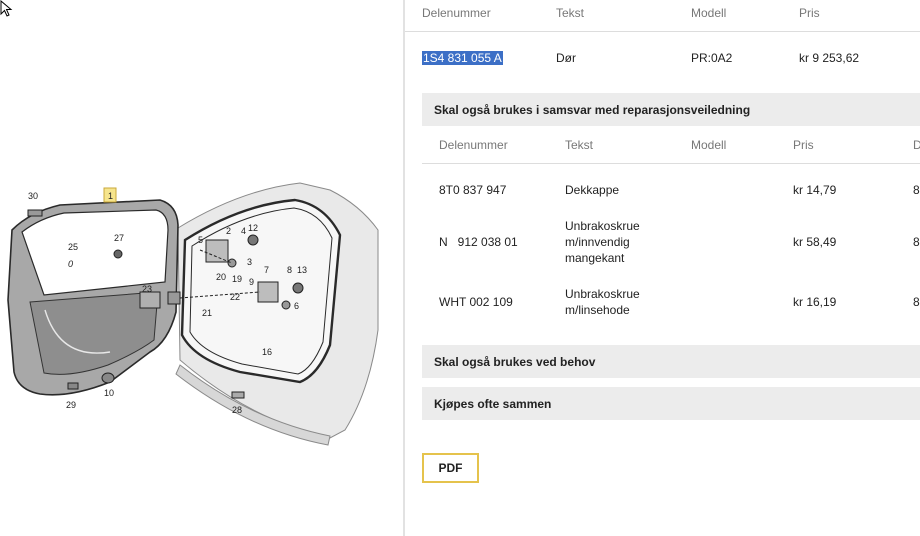 This screenshot has width=920, height=536. I want to click on text-line: m/innvendig, so click(597, 242).